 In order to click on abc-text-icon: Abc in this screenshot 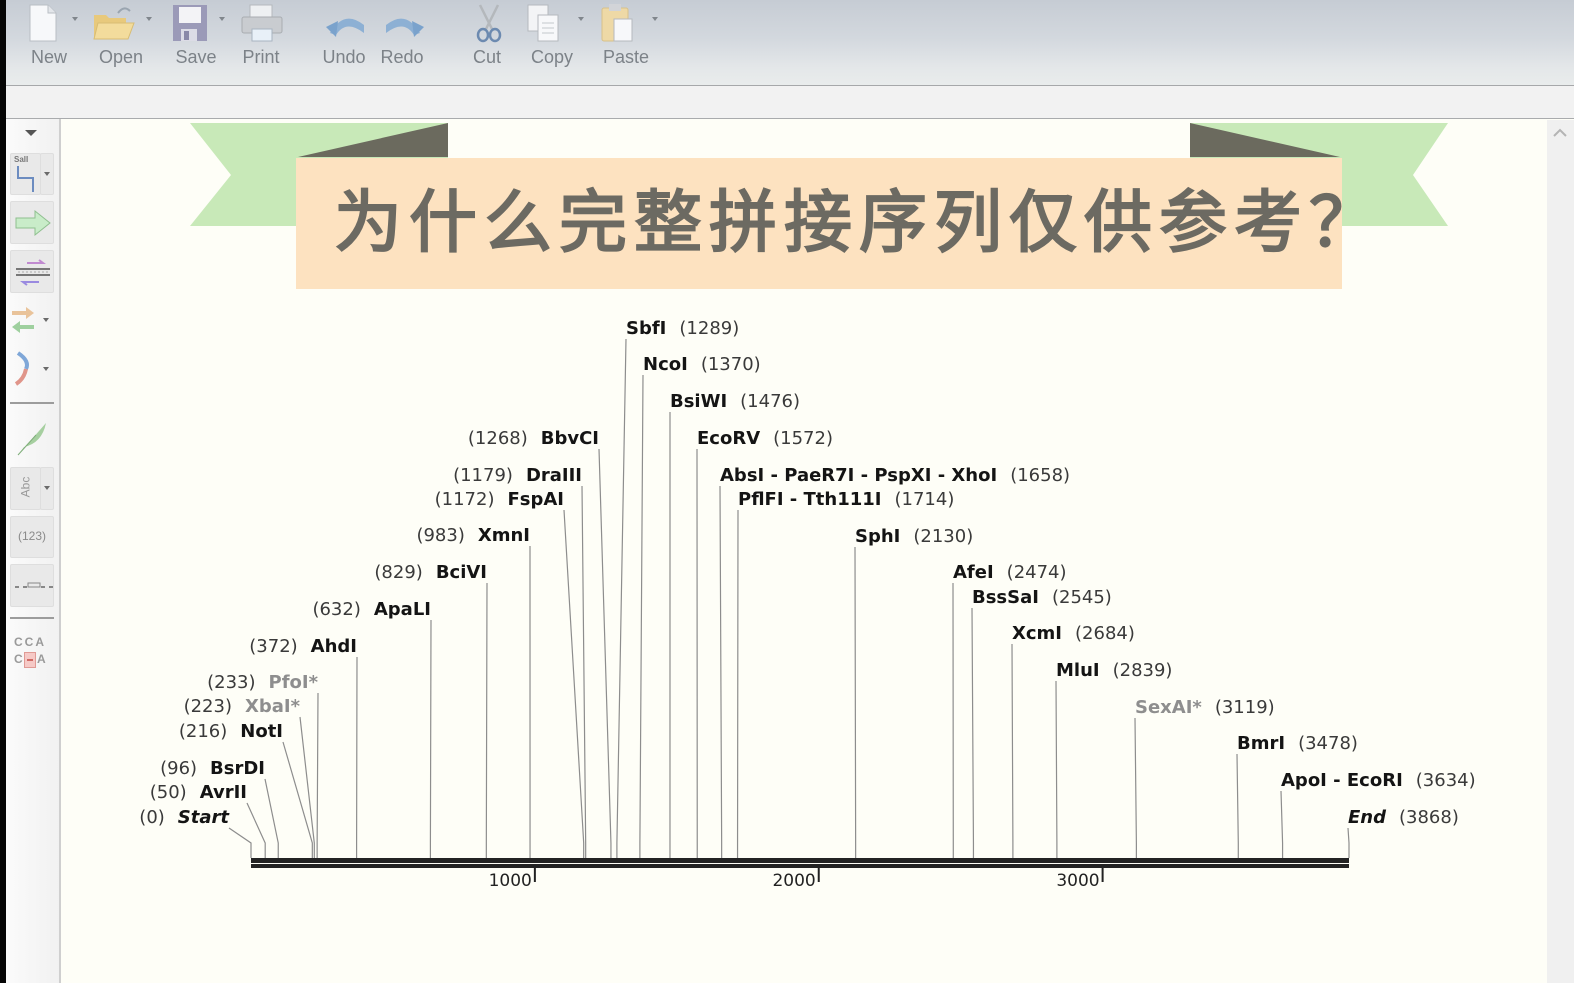, I will do `click(25, 487)`.